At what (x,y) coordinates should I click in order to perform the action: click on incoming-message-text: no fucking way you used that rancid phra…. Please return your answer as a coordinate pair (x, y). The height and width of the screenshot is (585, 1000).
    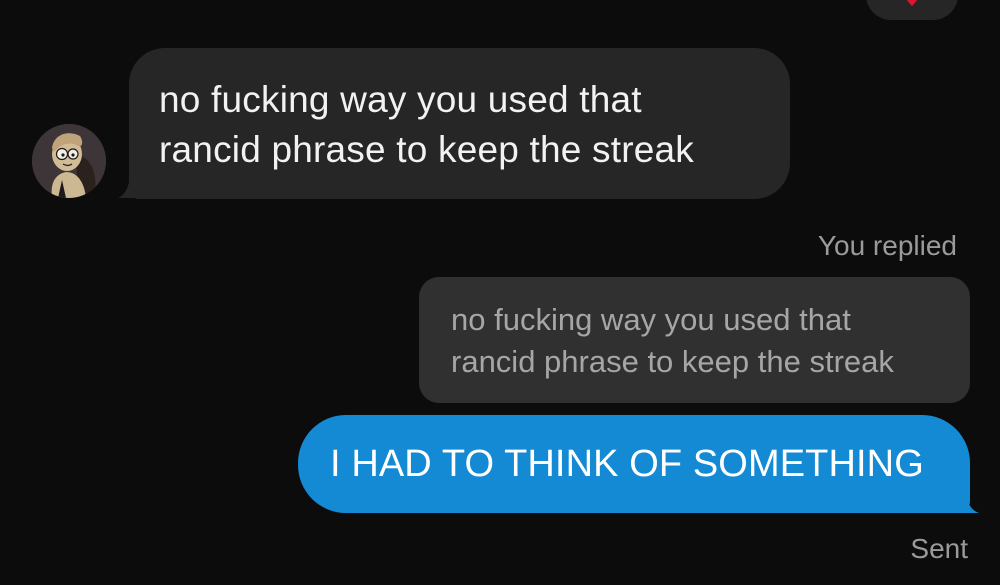
    Looking at the image, I should click on (469, 125).